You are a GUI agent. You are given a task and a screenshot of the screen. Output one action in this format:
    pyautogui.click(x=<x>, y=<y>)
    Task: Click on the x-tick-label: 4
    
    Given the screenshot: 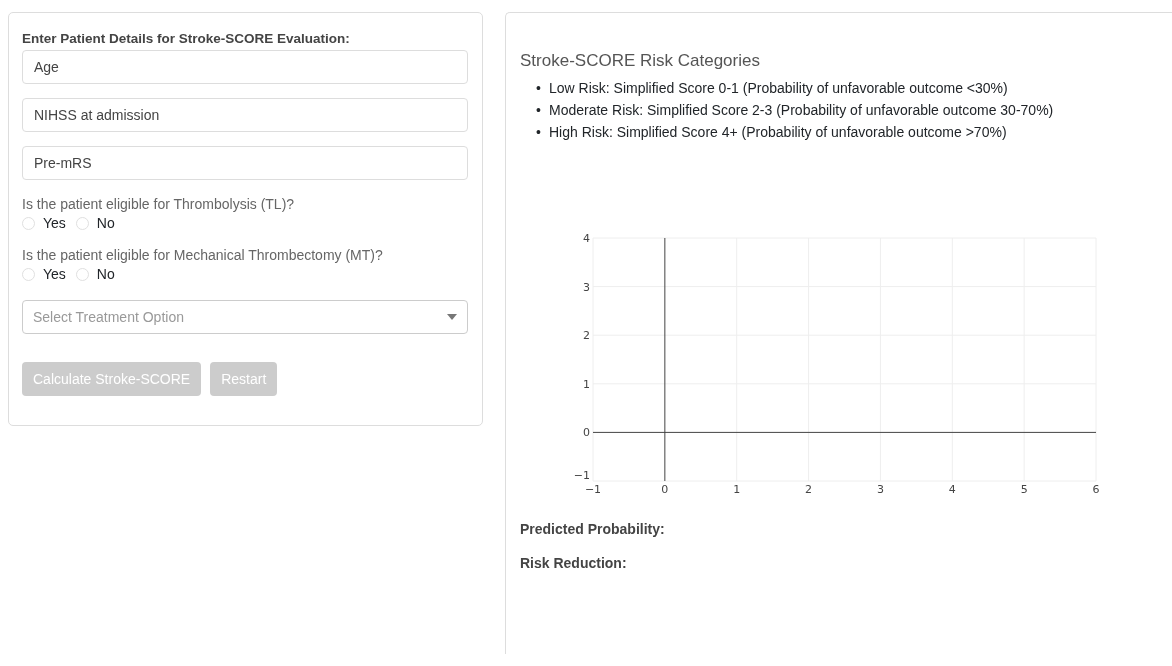 What is the action you would take?
    pyautogui.click(x=952, y=489)
    